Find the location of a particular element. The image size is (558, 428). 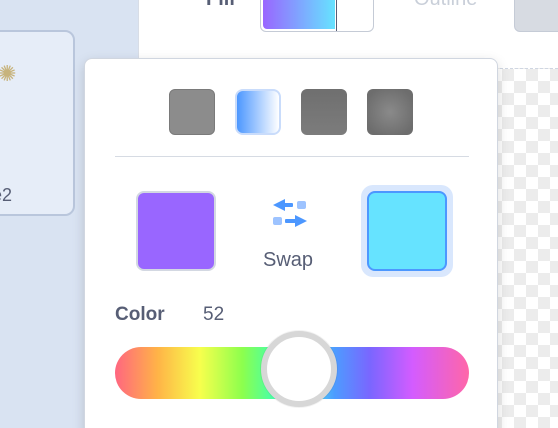

gradient-radial-button is located at coordinates (390, 112).